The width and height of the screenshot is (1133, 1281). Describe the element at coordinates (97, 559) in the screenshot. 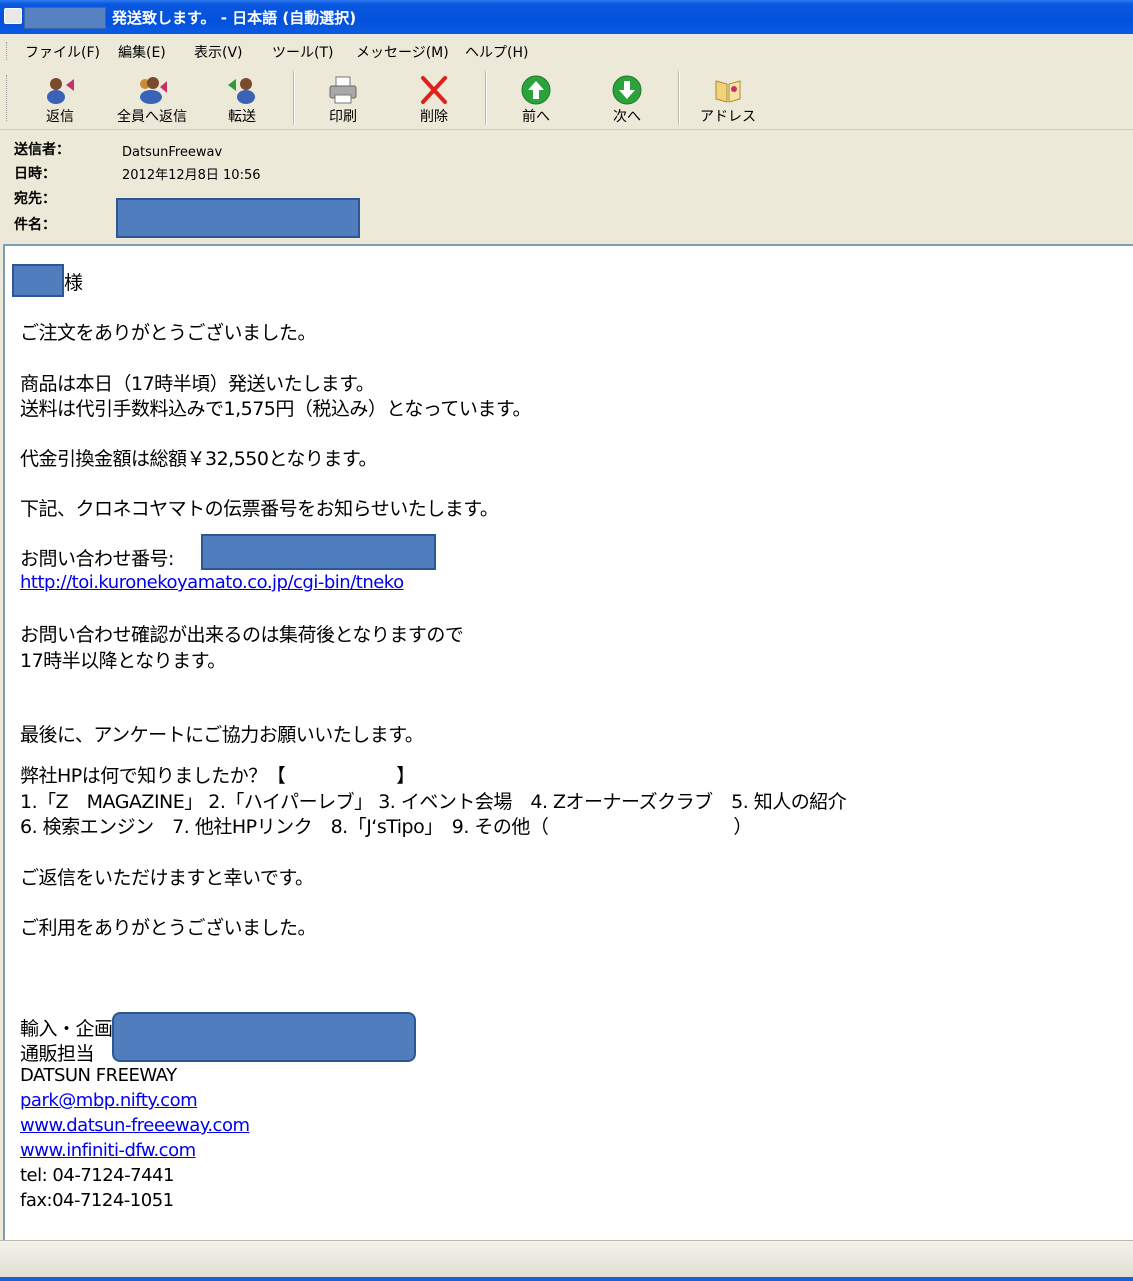

I see `tracking-number-label: お問い合わせ番号:` at that location.